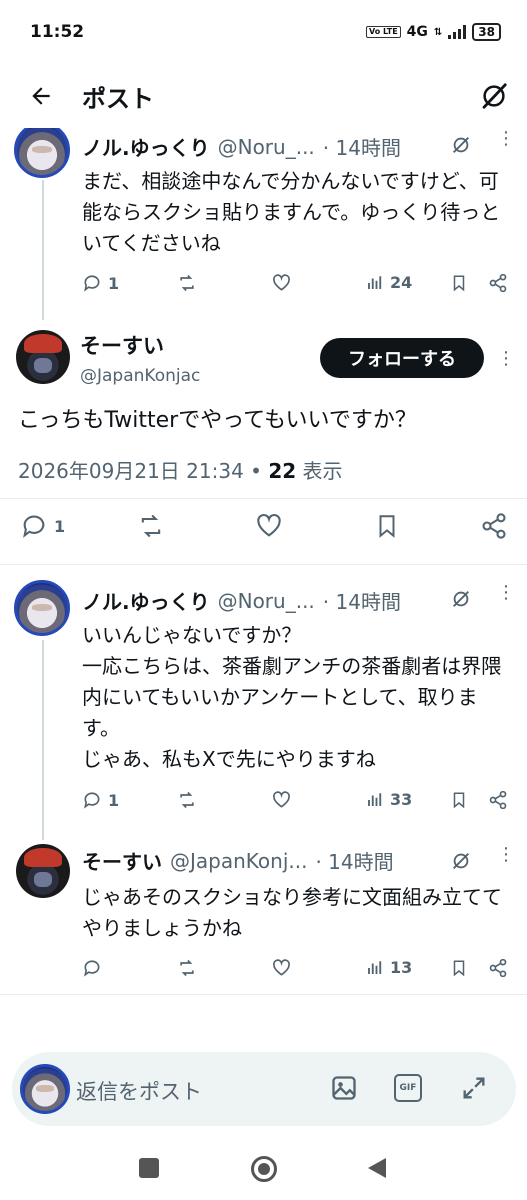  Describe the element at coordinates (57, 32) in the screenshot. I see `status-time: 11:52` at that location.